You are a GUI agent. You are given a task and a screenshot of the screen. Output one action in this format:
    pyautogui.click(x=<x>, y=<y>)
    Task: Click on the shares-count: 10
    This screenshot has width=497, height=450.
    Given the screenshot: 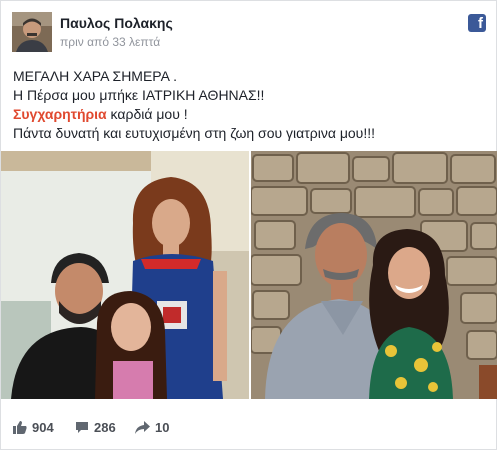 What is the action you would take?
    pyautogui.click(x=162, y=427)
    